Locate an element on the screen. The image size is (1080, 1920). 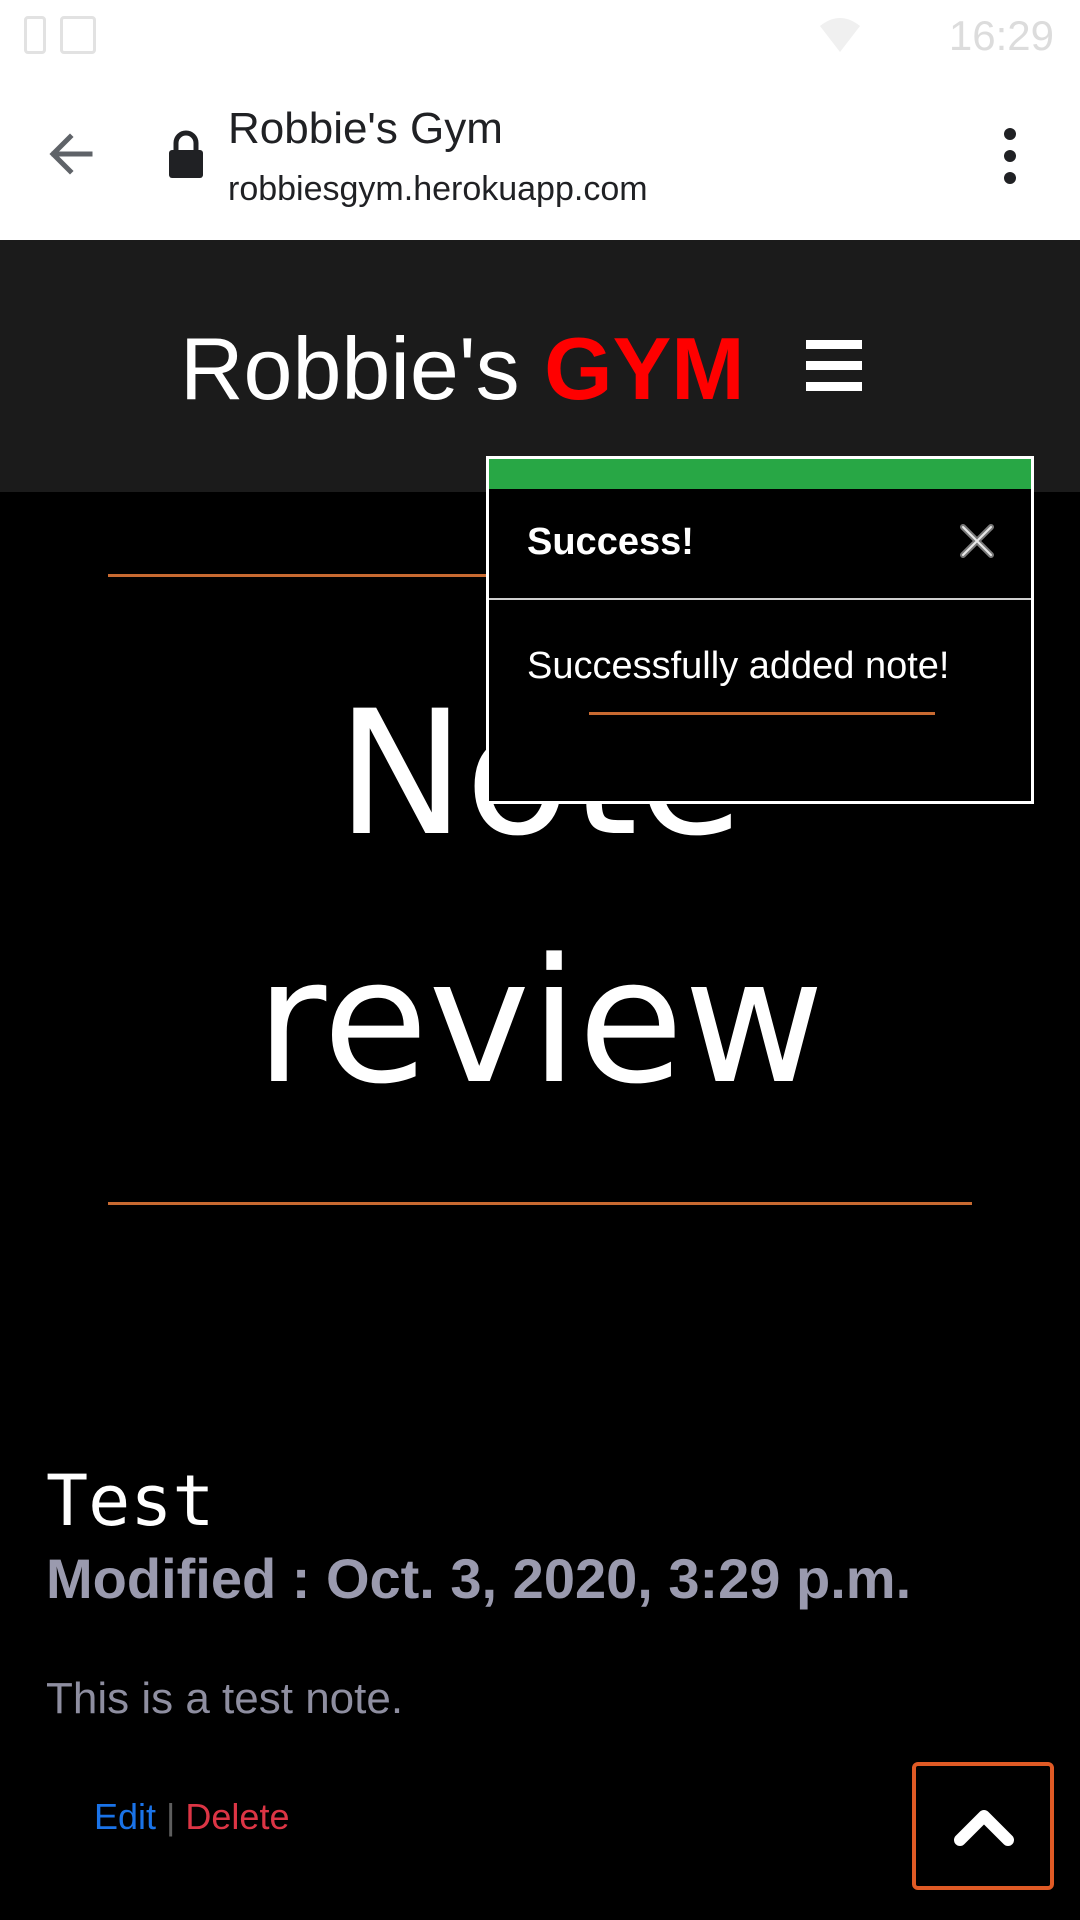
notification-icons is located at coordinates (60, 35).